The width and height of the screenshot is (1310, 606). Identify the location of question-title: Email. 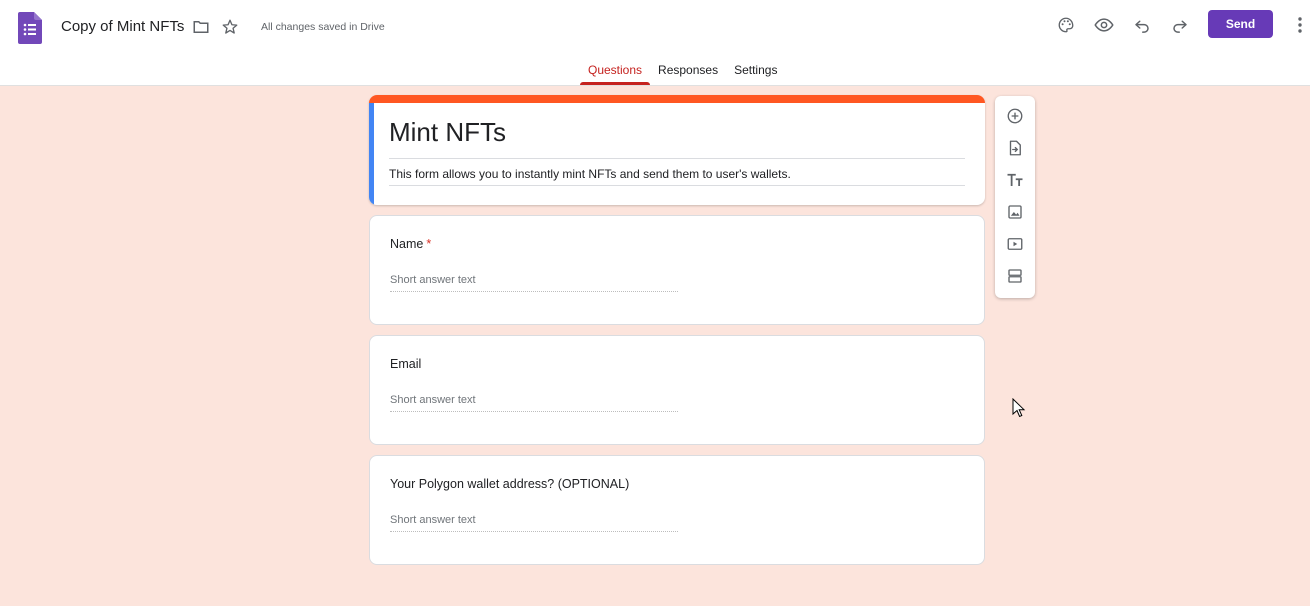
(406, 364).